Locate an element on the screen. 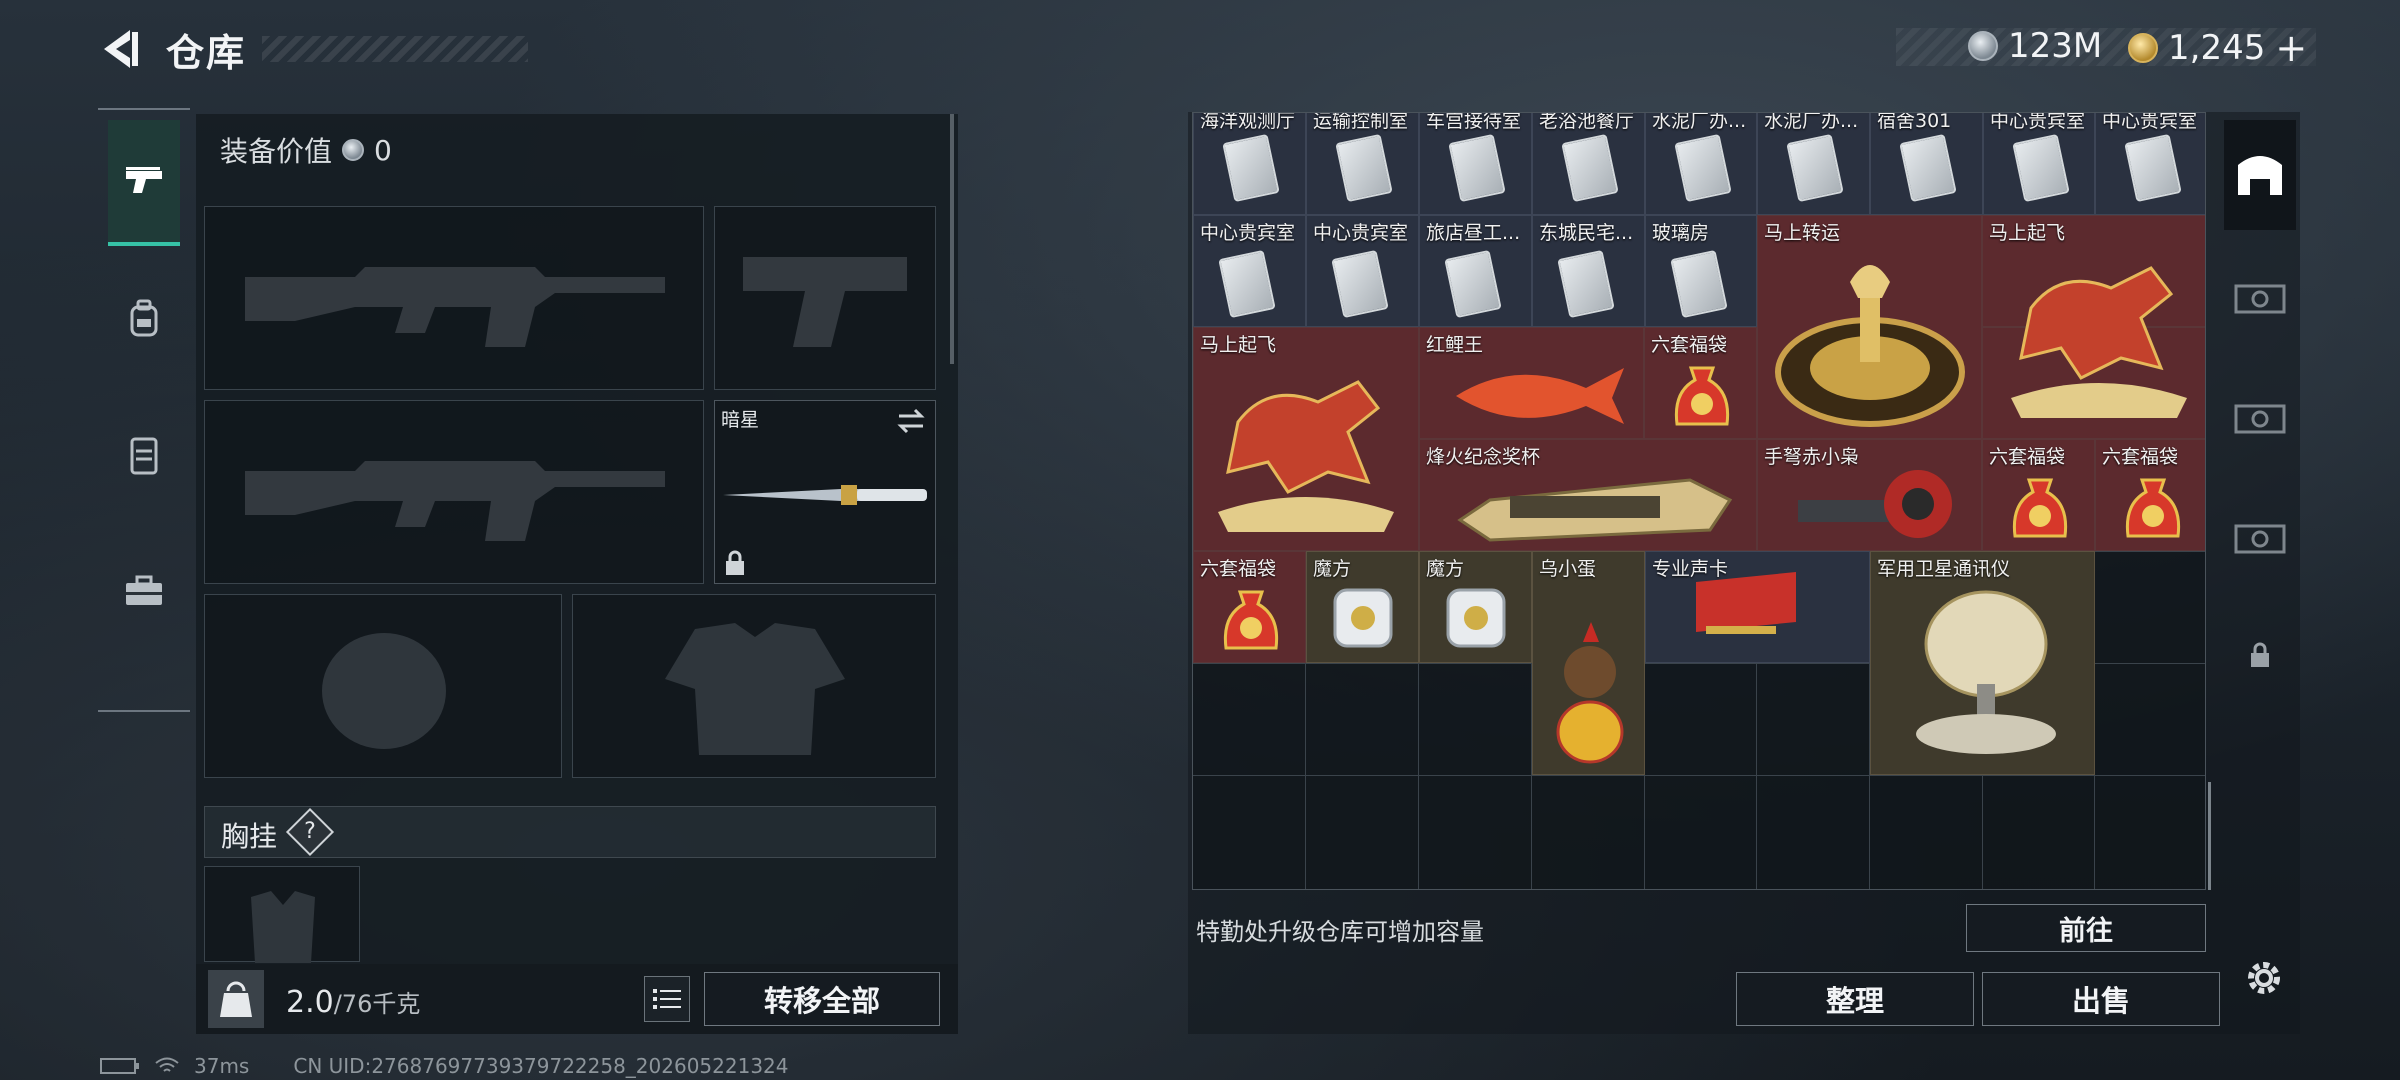 The image size is (2400, 1080). melee-slot: 暗星 is located at coordinates (825, 492).